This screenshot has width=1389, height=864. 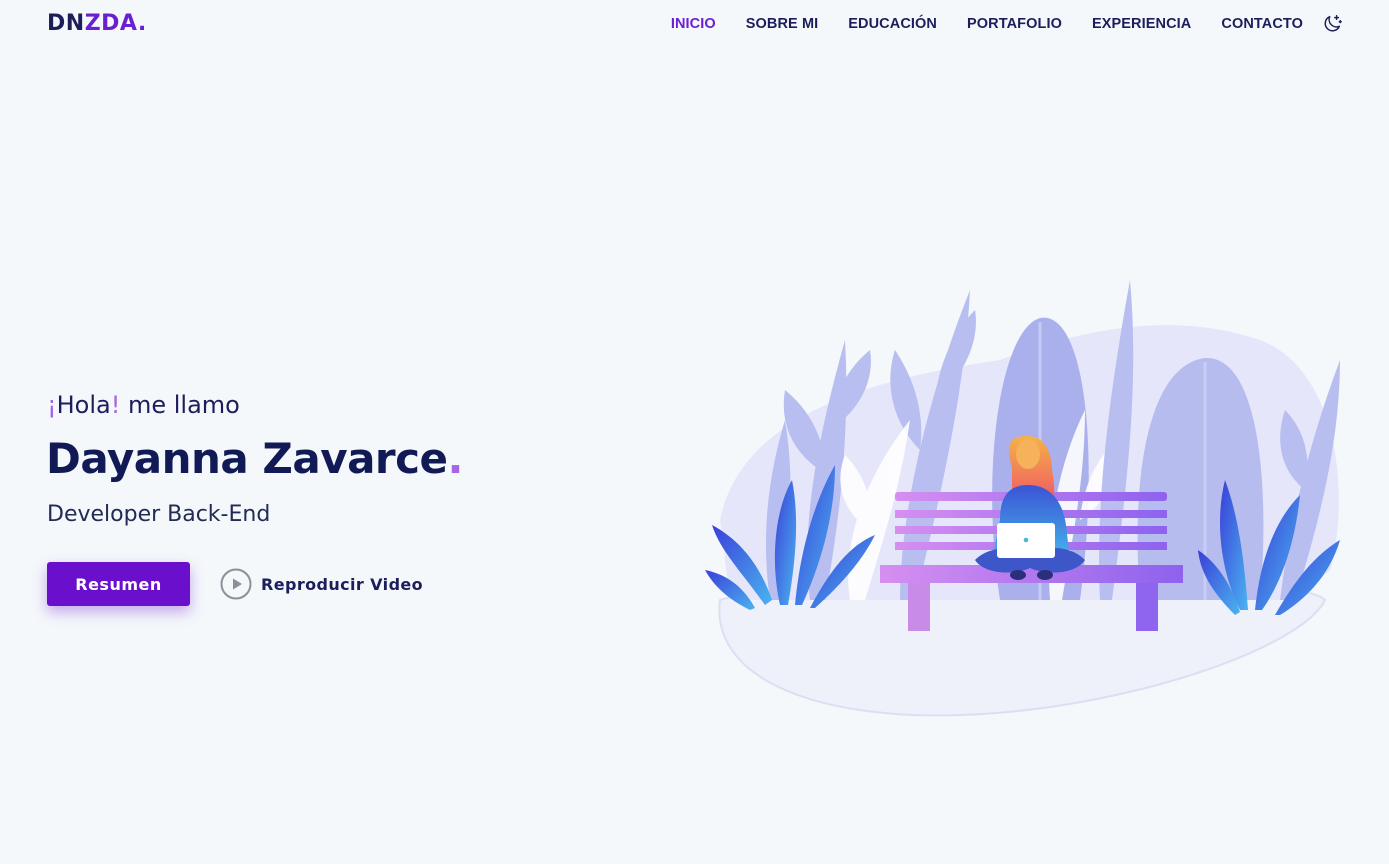 I want to click on site-logo: DNZDA., so click(x=97, y=24).